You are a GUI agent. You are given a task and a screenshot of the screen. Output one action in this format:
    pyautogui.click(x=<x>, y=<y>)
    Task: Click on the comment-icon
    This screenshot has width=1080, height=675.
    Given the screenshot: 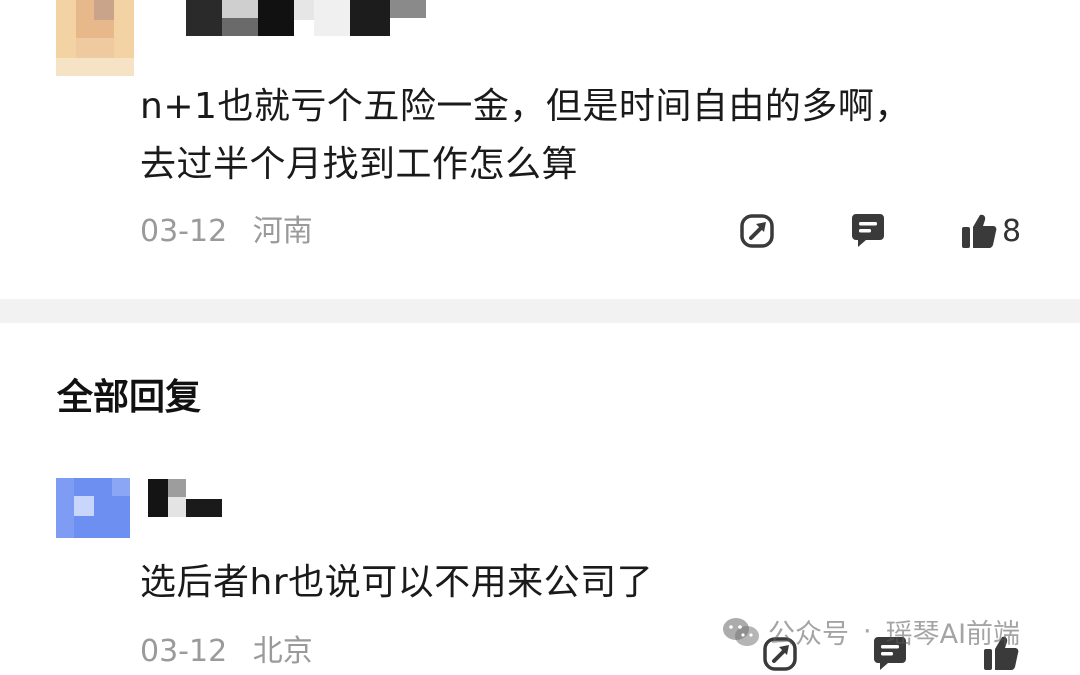 What is the action you would take?
    pyautogui.click(x=868, y=230)
    